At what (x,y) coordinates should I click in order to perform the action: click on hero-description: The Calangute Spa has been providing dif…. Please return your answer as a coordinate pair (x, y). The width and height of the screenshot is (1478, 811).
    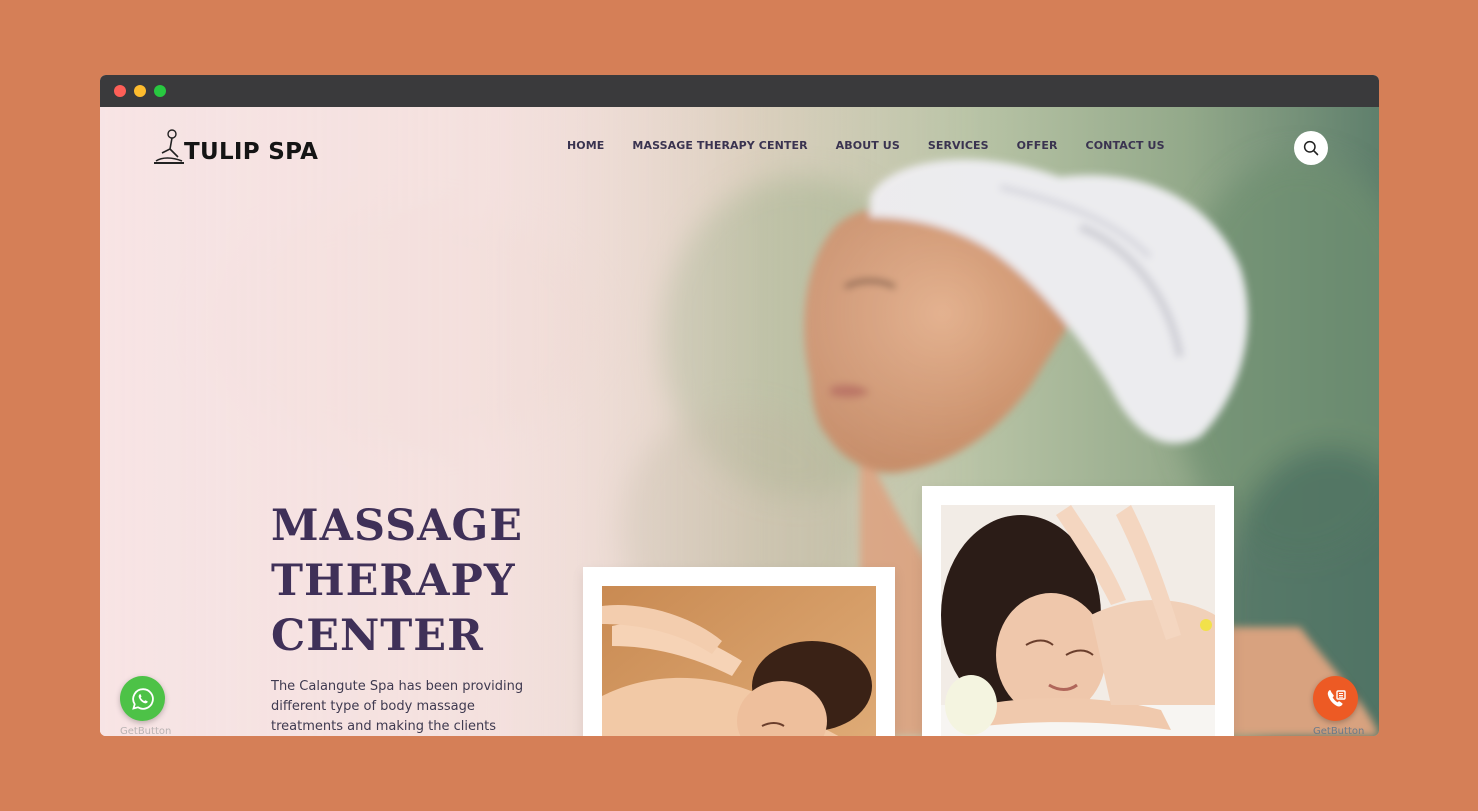
    Looking at the image, I should click on (397, 706).